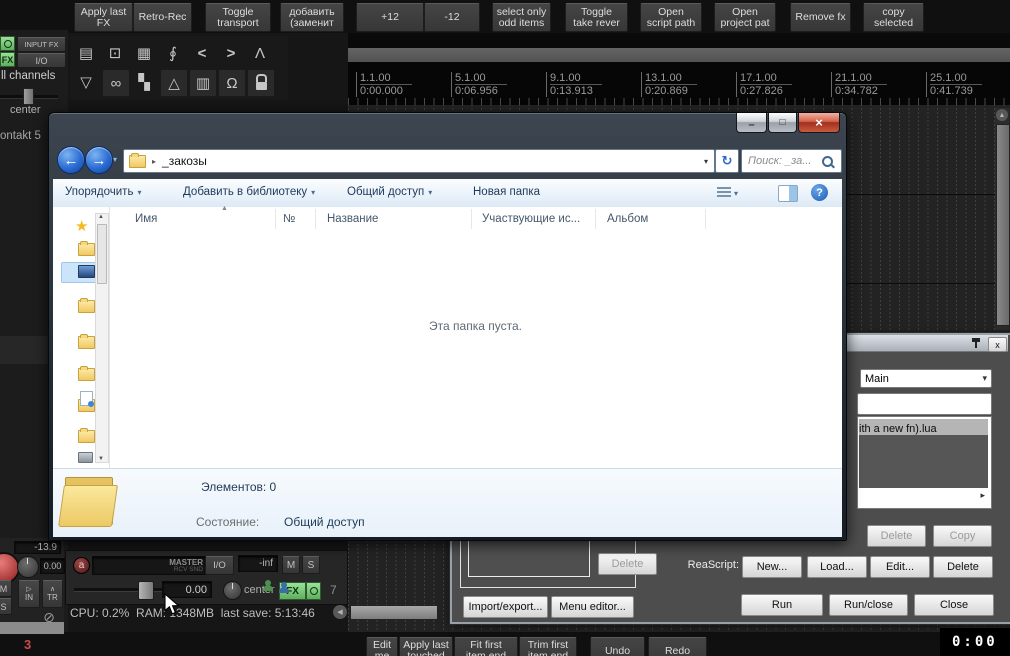 The width and height of the screenshot is (1010, 656). I want to click on record-arm-button: a, so click(81, 565).